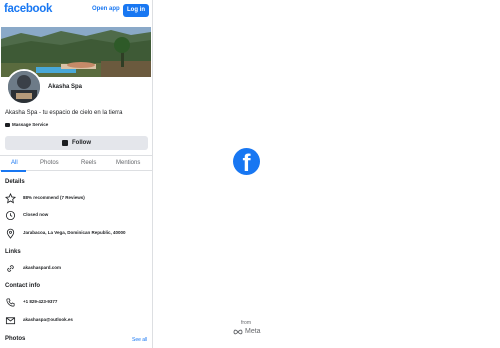 This screenshot has height=348, width=500. Describe the element at coordinates (10, 302) in the screenshot. I see `phone-icon` at that location.